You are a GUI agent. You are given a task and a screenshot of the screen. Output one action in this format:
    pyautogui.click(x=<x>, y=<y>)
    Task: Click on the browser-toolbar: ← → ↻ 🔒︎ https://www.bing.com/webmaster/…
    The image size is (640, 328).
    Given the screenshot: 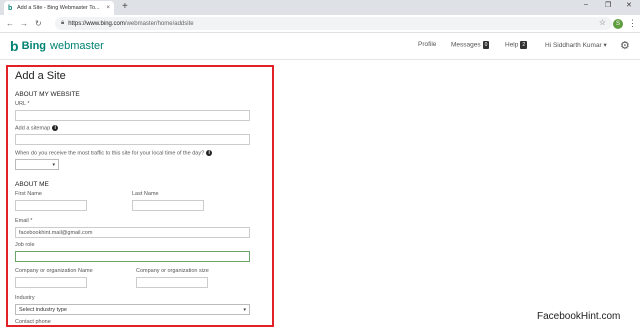 What is the action you would take?
    pyautogui.click(x=320, y=24)
    